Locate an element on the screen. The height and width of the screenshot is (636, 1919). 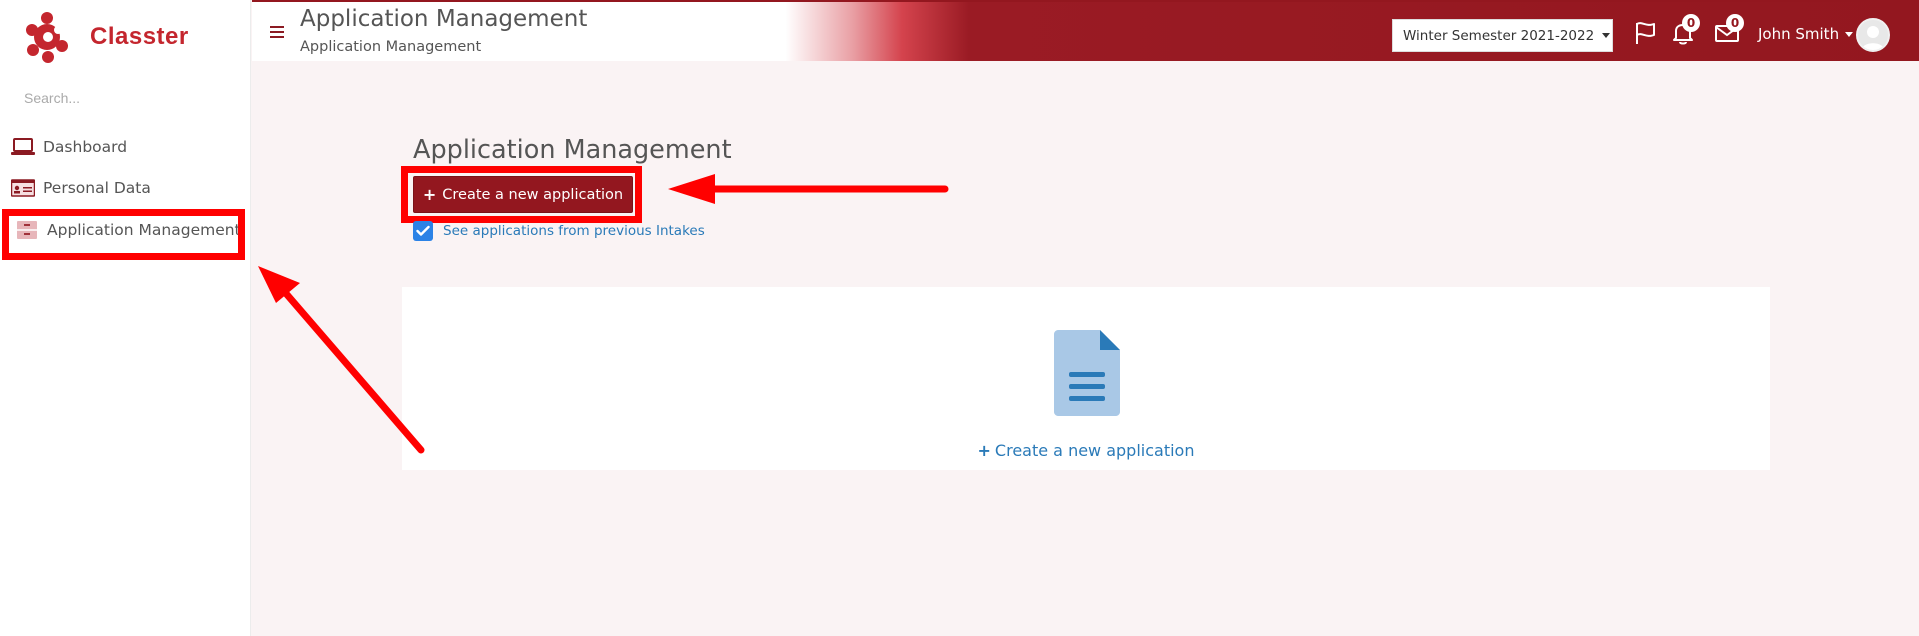
user-name: John Smith is located at coordinates (1799, 34).